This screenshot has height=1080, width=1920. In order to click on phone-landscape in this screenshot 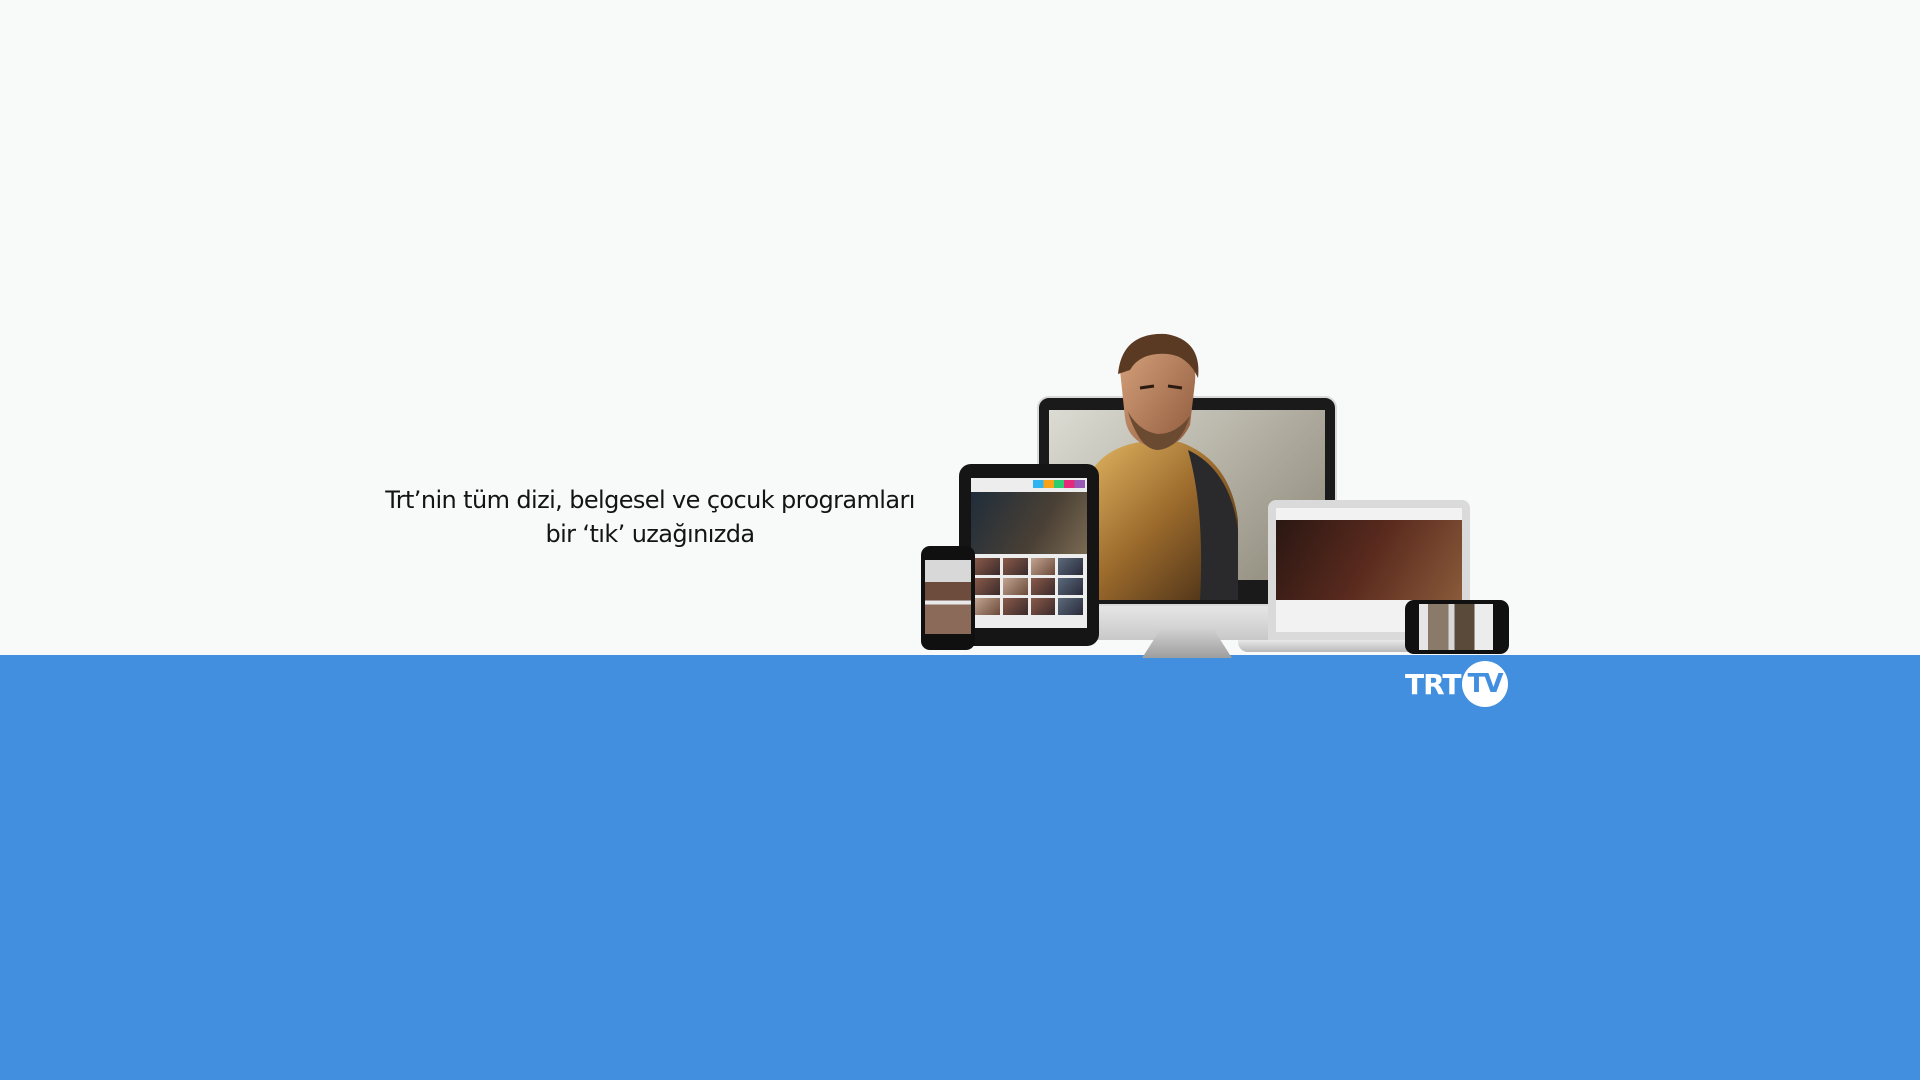, I will do `click(1457, 627)`.